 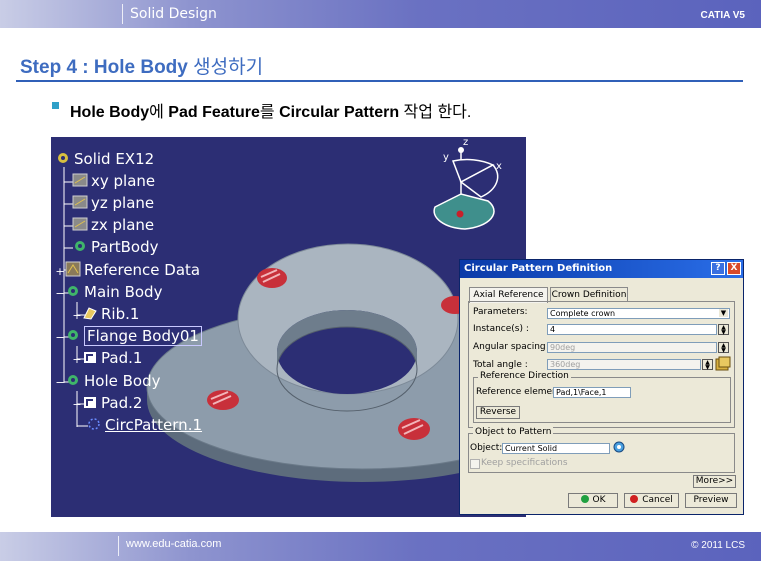 I want to click on tree-item-reference-data: + Reference Data, so click(x=127, y=270).